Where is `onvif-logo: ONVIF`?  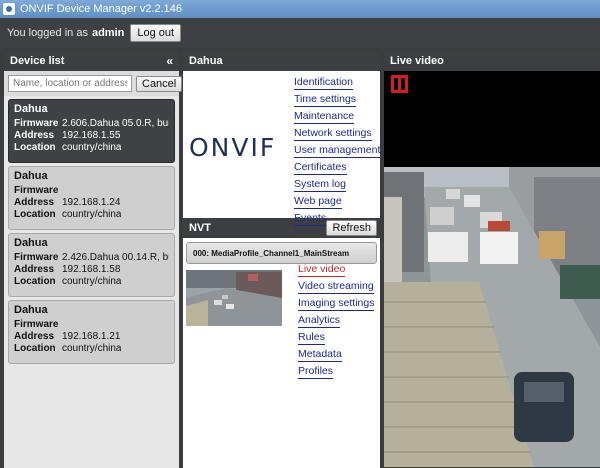 onvif-logo: ONVIF is located at coordinates (233, 147).